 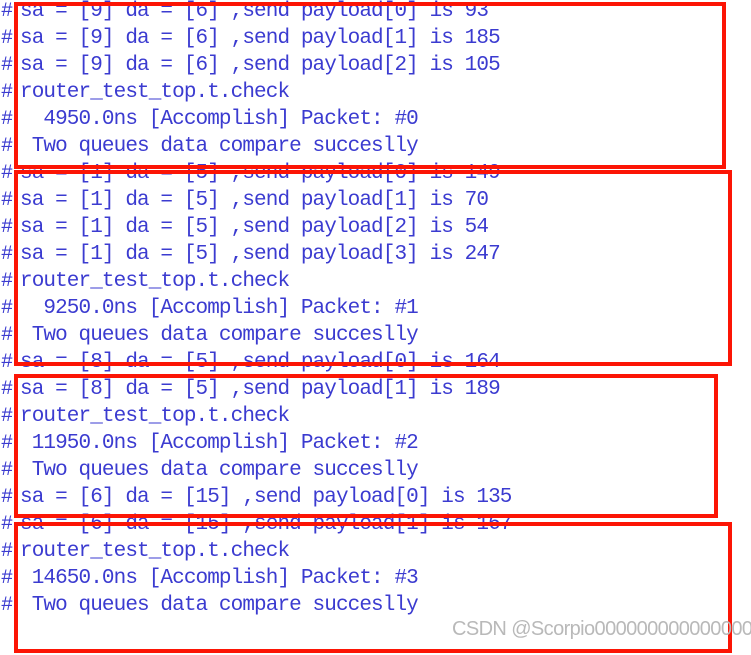 What do you see at coordinates (219, 119) in the screenshot?
I see `log-line: 4950.0ns [Accomplish] Packet: #0` at bounding box center [219, 119].